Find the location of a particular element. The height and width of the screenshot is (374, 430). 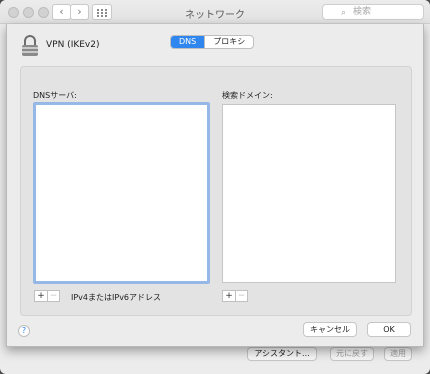

domain-add-remove: + − is located at coordinates (235, 296).